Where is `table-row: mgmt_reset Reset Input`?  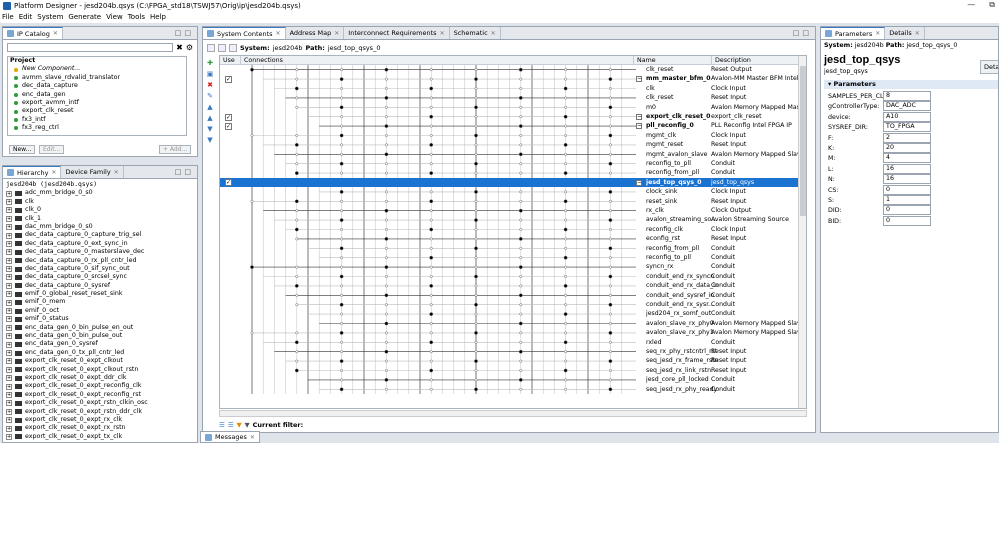 table-row: mgmt_reset Reset Input is located at coordinates (513, 144).